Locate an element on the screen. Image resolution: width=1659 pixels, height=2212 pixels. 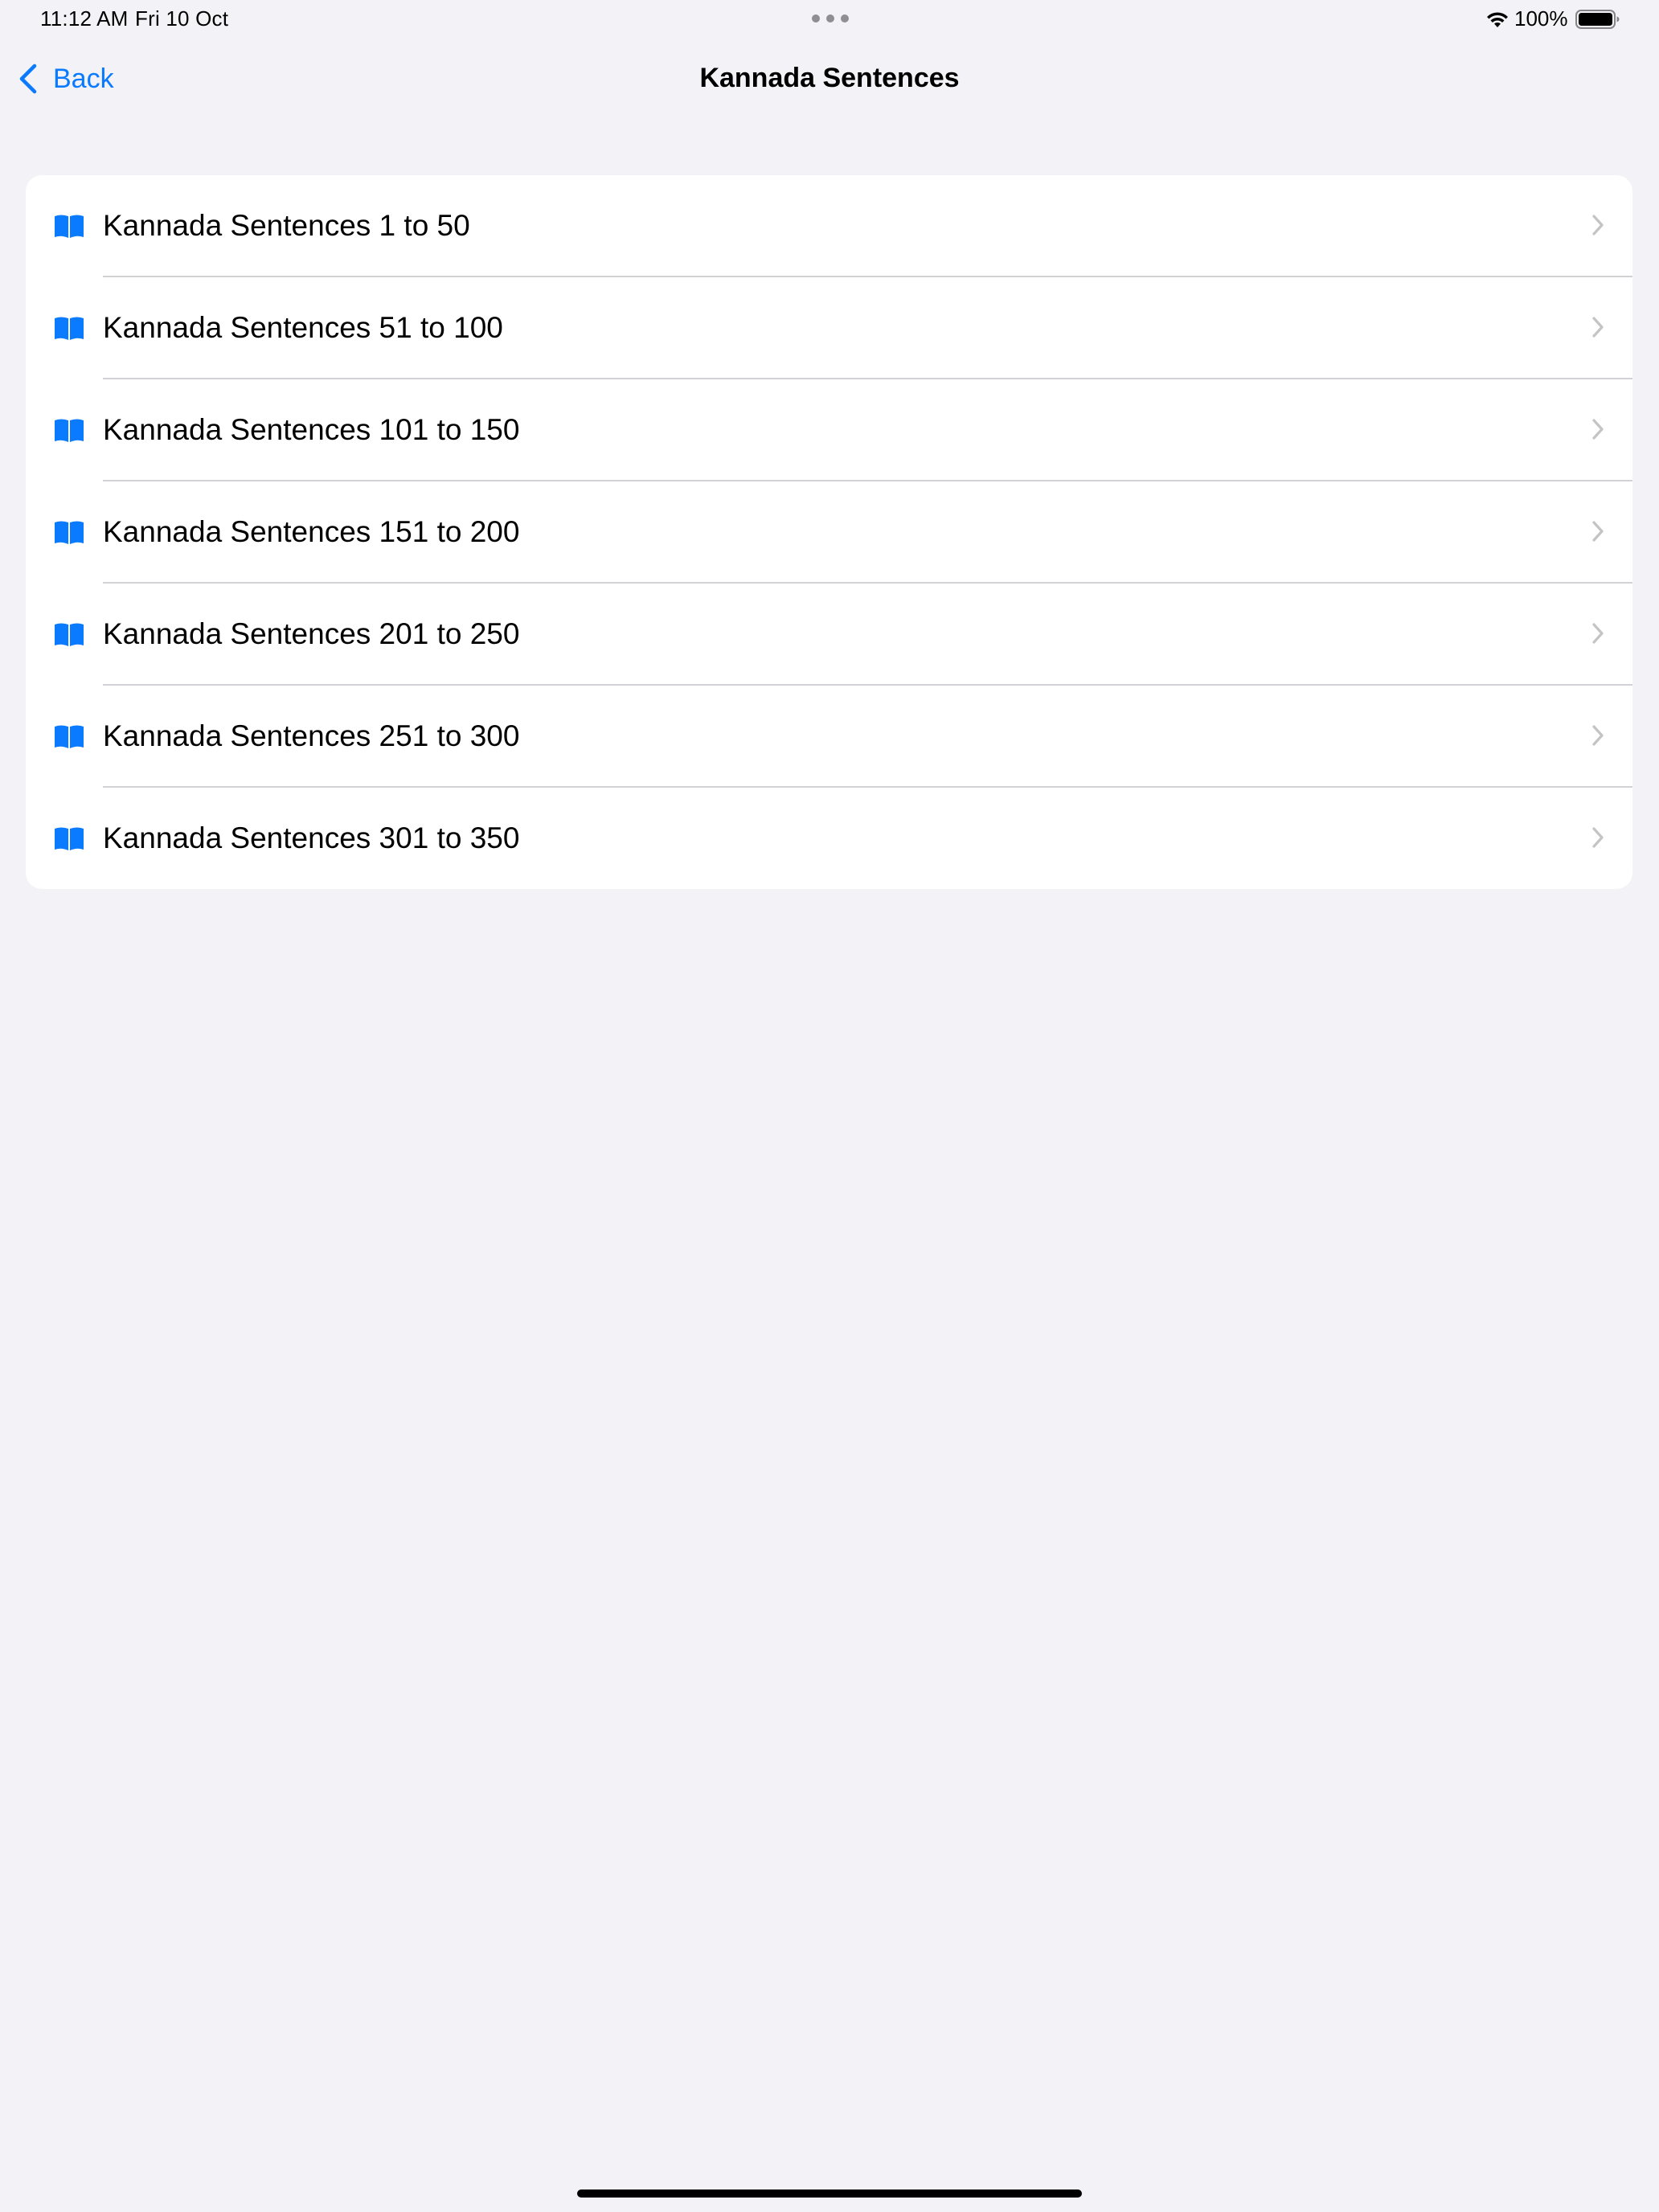
home-indicator is located at coordinates (829, 2193).